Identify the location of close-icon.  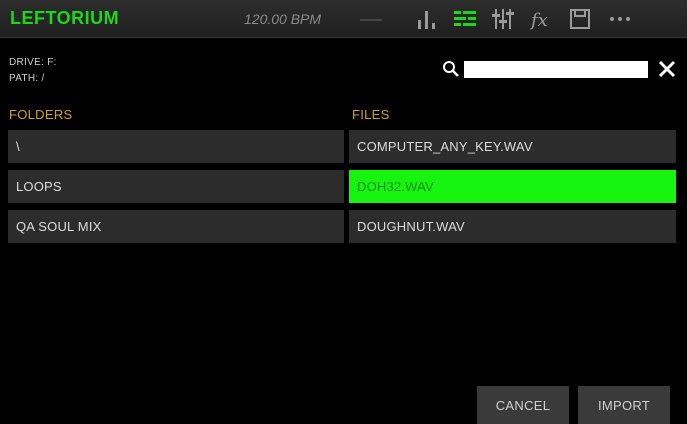
(667, 69).